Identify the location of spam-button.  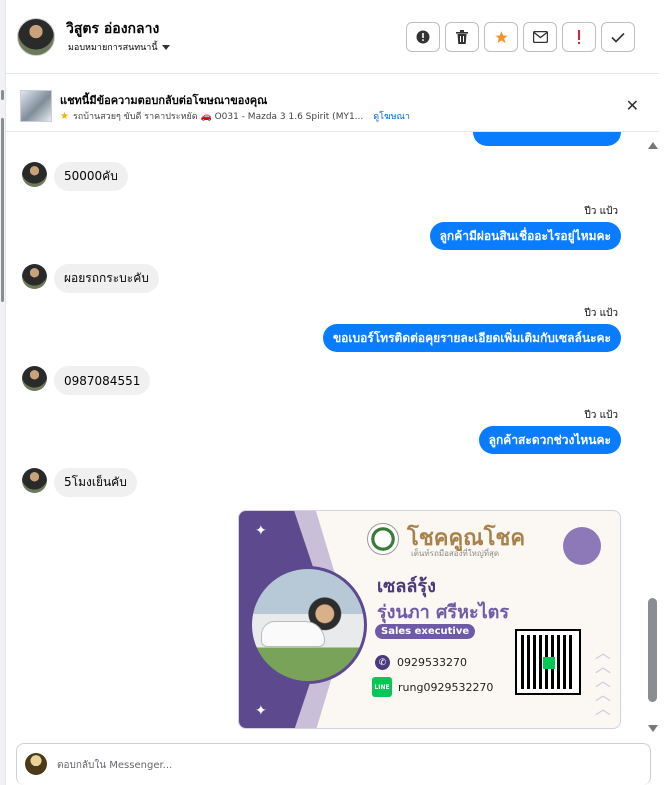
(579, 37).